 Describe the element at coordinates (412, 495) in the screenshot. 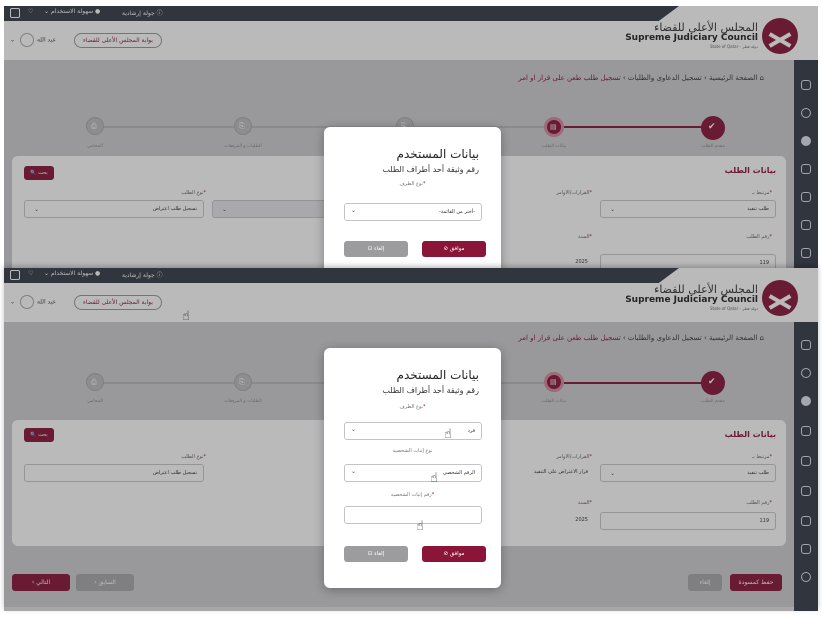

I see `id-number-label: *رقم إثبات الشخصية` at that location.